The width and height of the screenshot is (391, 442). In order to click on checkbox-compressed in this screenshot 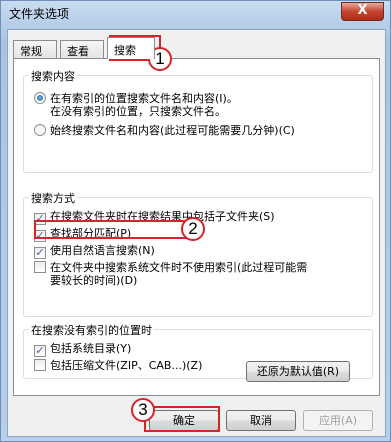, I will do `click(40, 365)`.